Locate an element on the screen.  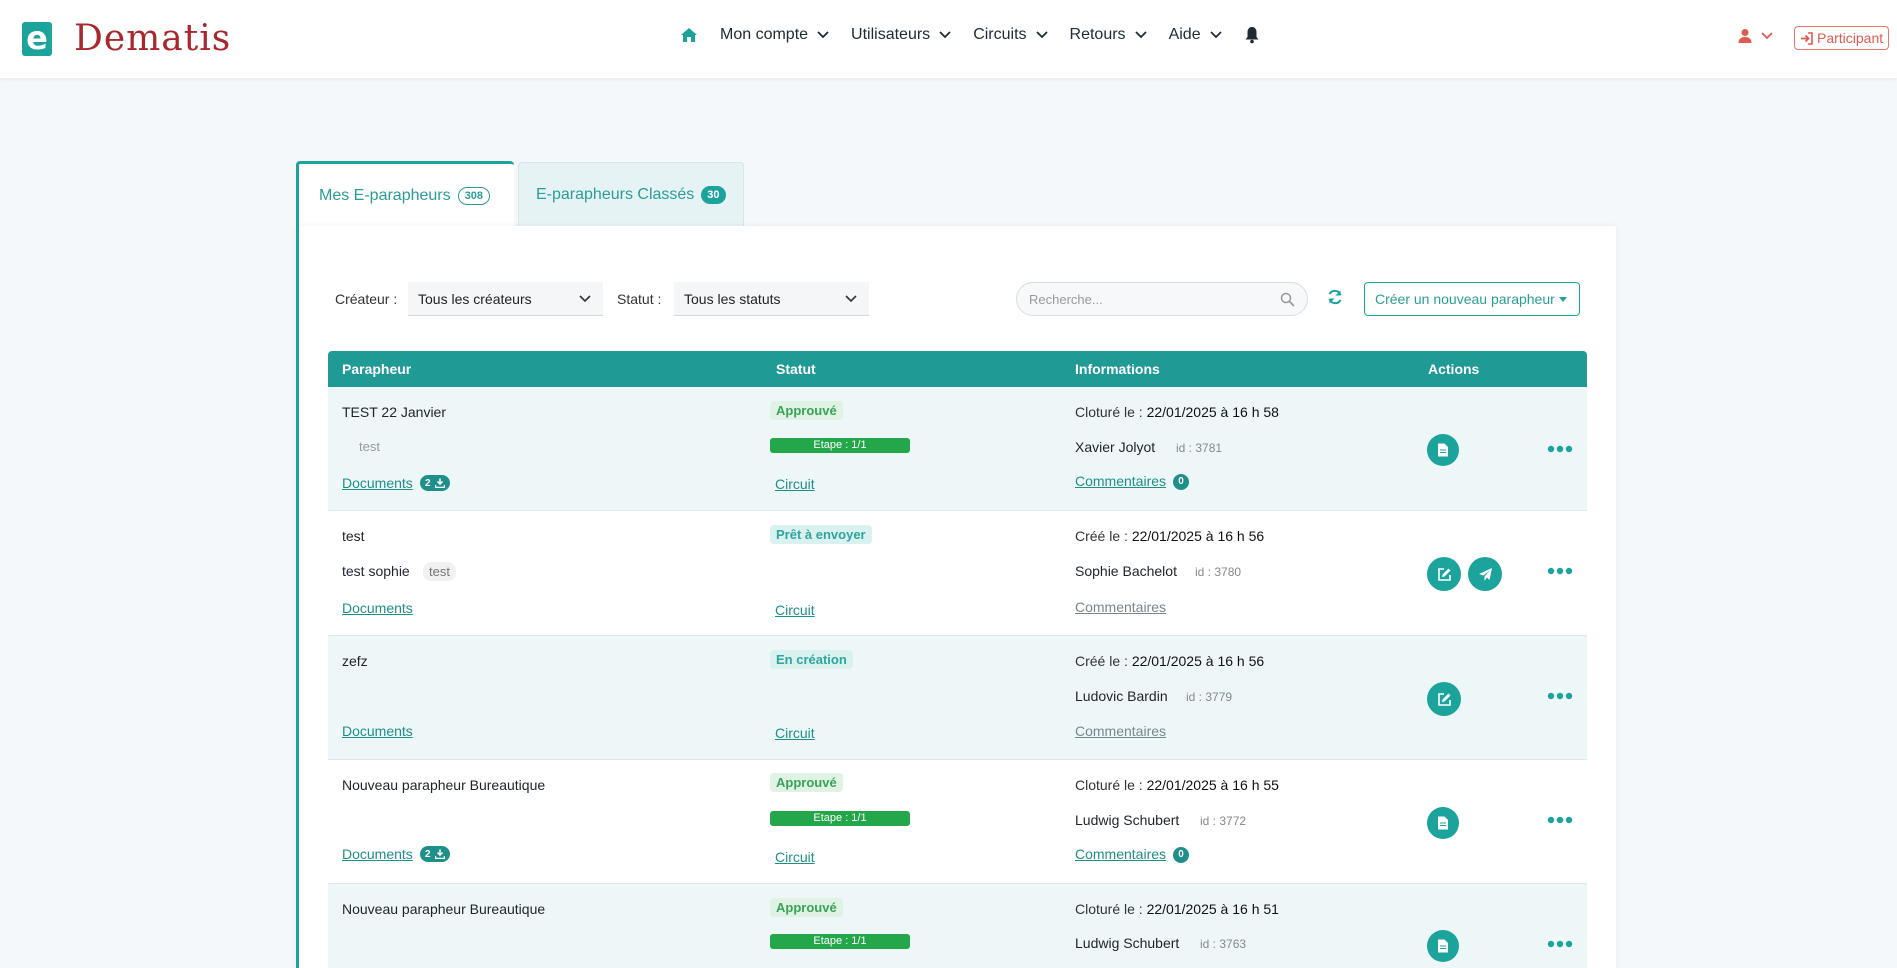
creator-select: Tous les créateurs is located at coordinates (505, 299).